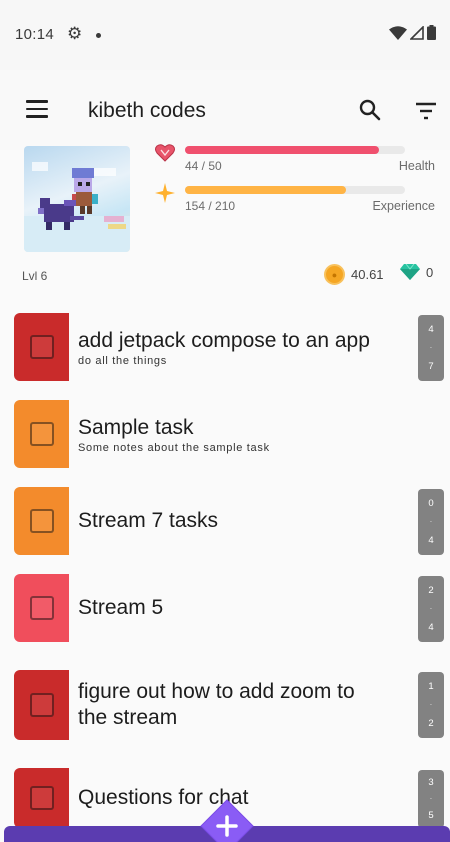 The width and height of the screenshot is (450, 842). Describe the element at coordinates (77, 207) in the screenshot. I see `avatar-image` at that location.